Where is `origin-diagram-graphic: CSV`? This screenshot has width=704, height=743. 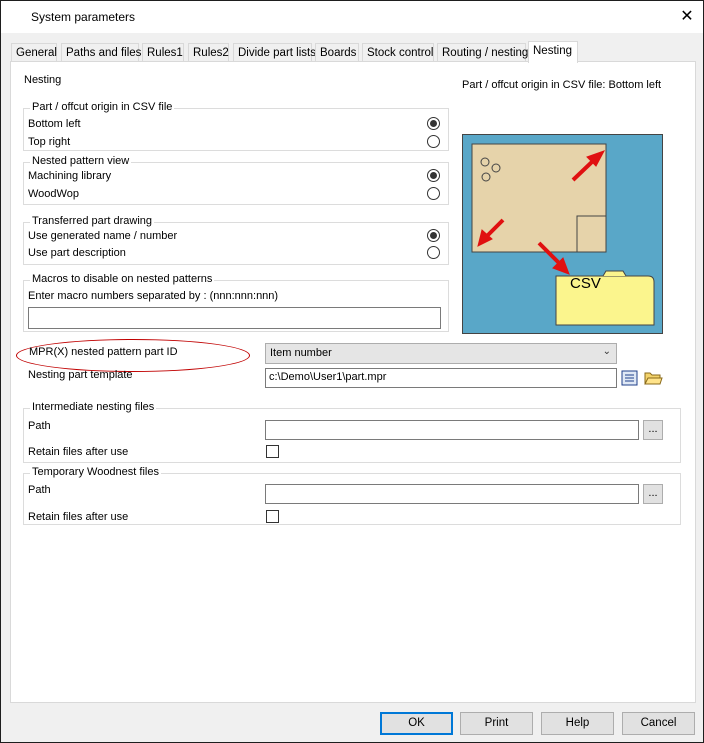
origin-diagram-graphic: CSV is located at coordinates (563, 234).